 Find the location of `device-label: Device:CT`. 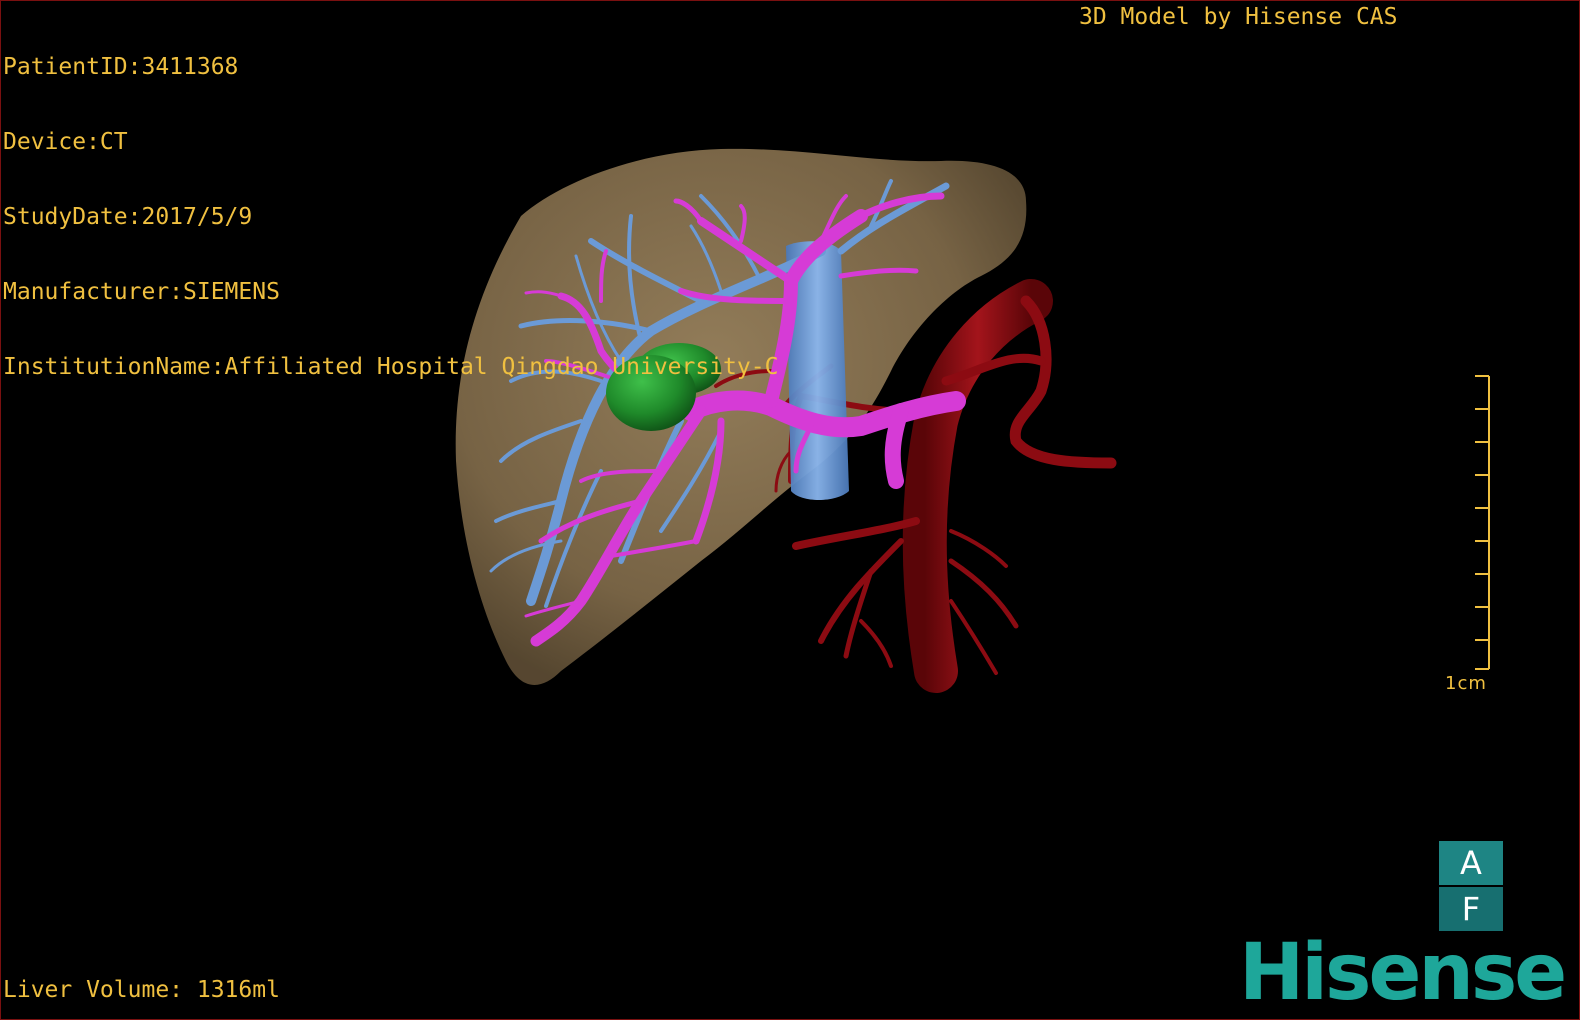

device-label: Device:CT is located at coordinates (65, 142).